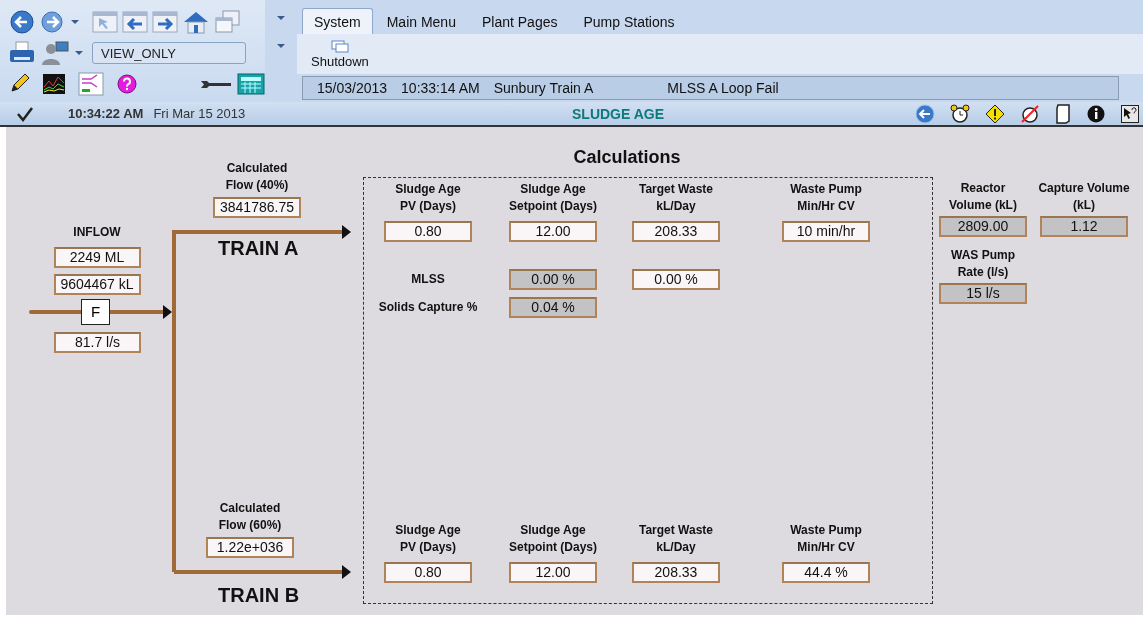  I want to click on reactor-label: WAS Pump Rate (l/s), so click(983, 264).